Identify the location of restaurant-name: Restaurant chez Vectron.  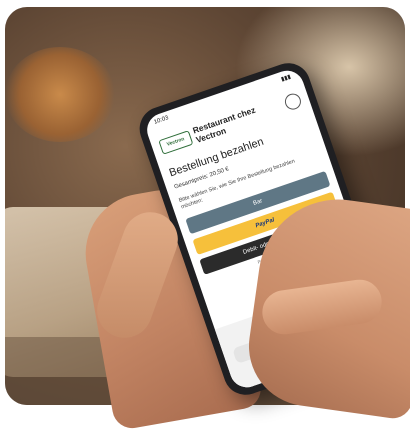
(224, 124).